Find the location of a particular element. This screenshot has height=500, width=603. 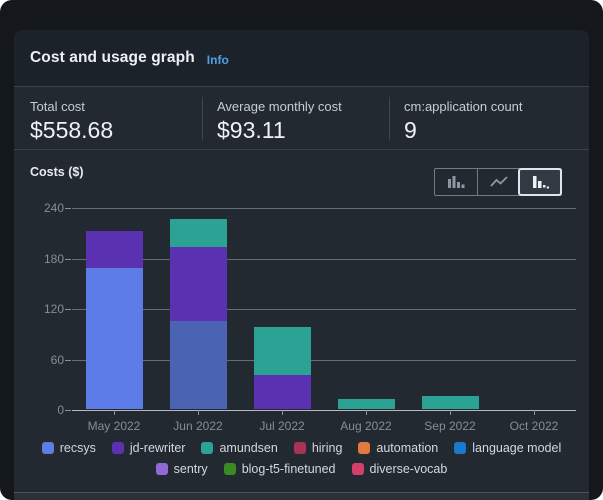

stat-average-monthly-cost: Average monthly cost $93.11 is located at coordinates (295, 120).